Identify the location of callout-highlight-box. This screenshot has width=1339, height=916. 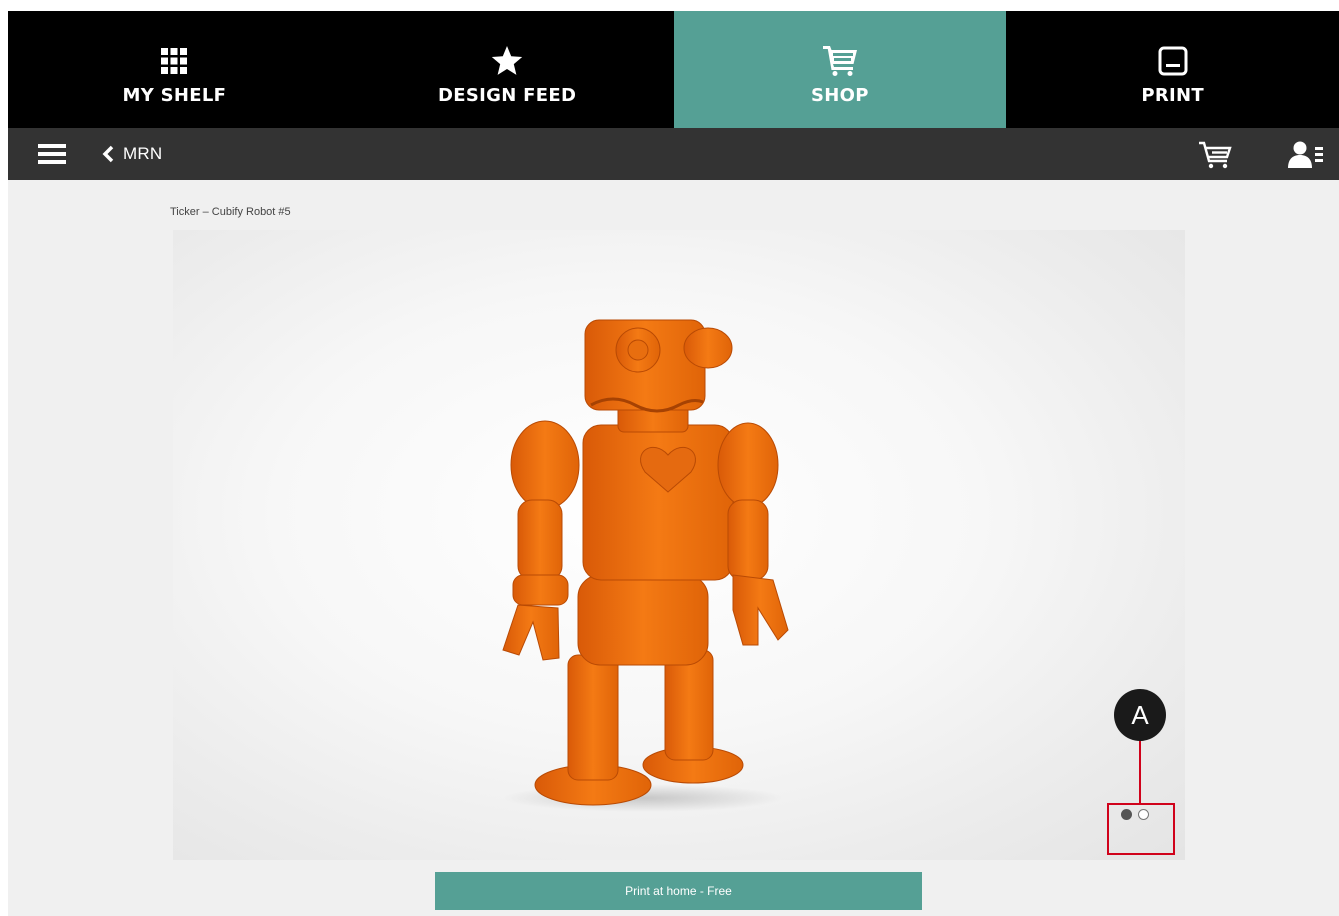
(1141, 829).